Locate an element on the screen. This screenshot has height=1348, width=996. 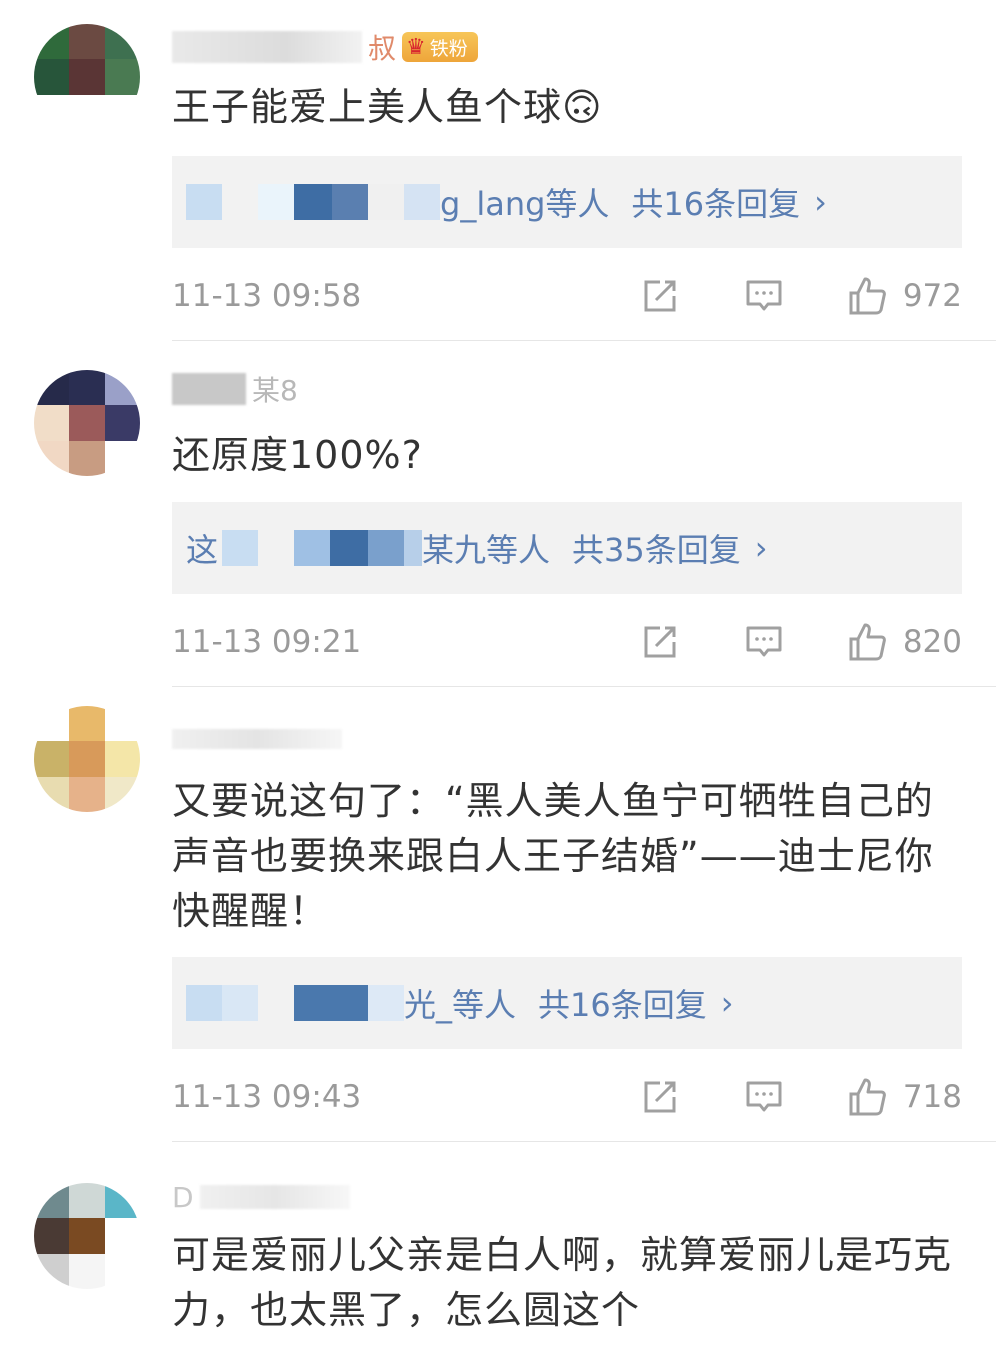
like-count: 972 is located at coordinates (932, 296).